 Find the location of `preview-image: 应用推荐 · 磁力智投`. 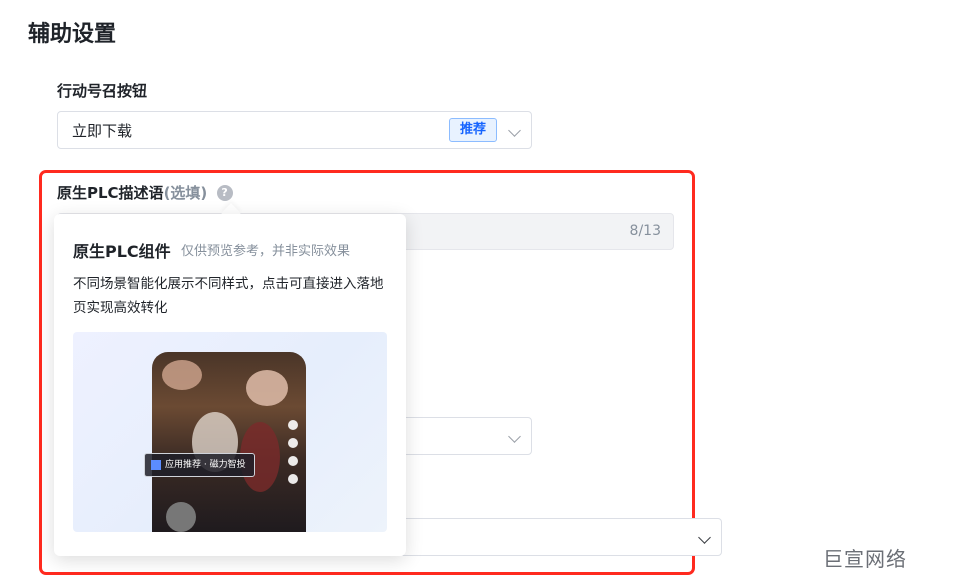

preview-image: 应用推荐 · 磁力智投 is located at coordinates (230, 432).